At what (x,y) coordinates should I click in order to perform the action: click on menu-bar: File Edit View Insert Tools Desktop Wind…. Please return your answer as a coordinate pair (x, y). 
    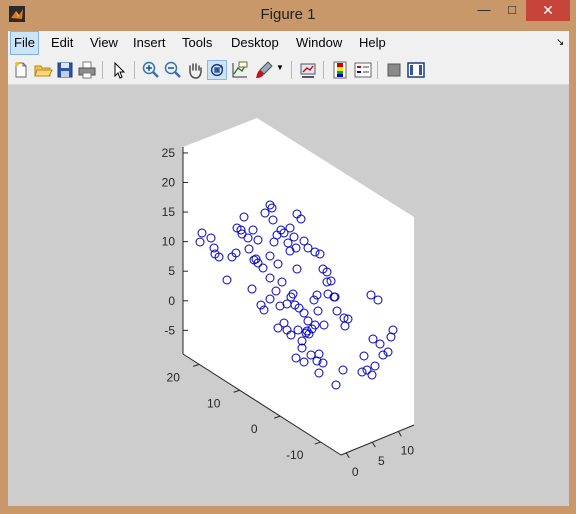
    Looking at the image, I should click on (288, 43).